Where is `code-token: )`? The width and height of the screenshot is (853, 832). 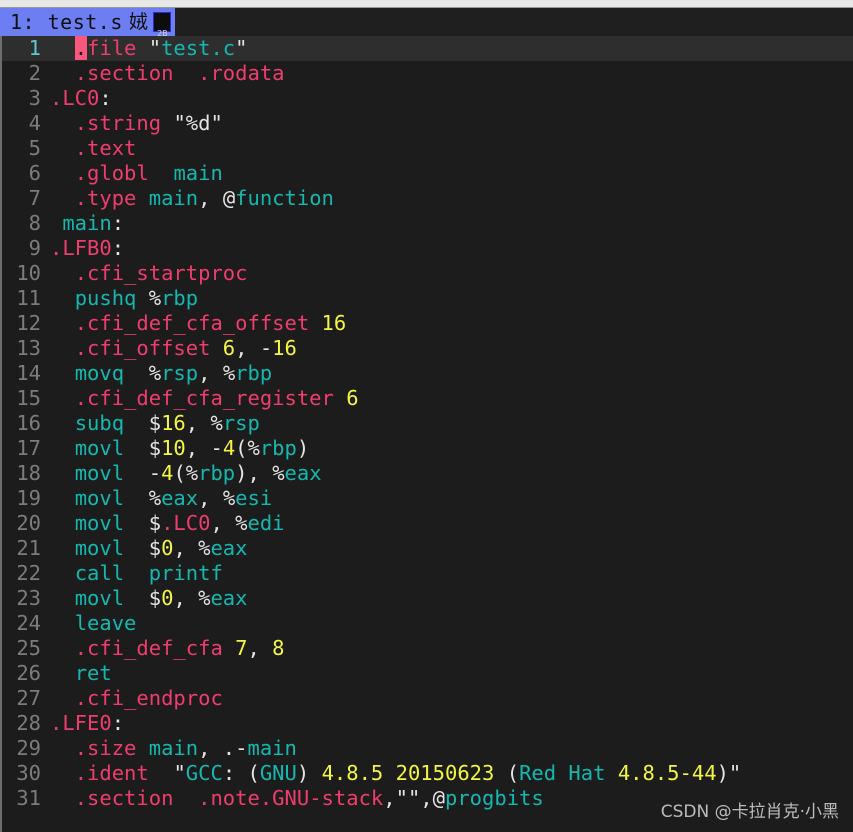
code-token: ) is located at coordinates (303, 448).